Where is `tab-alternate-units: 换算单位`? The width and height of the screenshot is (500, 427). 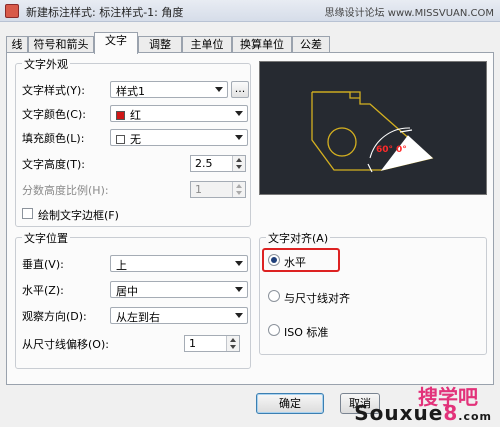
tab-alternate-units: 换算单位 is located at coordinates (262, 44).